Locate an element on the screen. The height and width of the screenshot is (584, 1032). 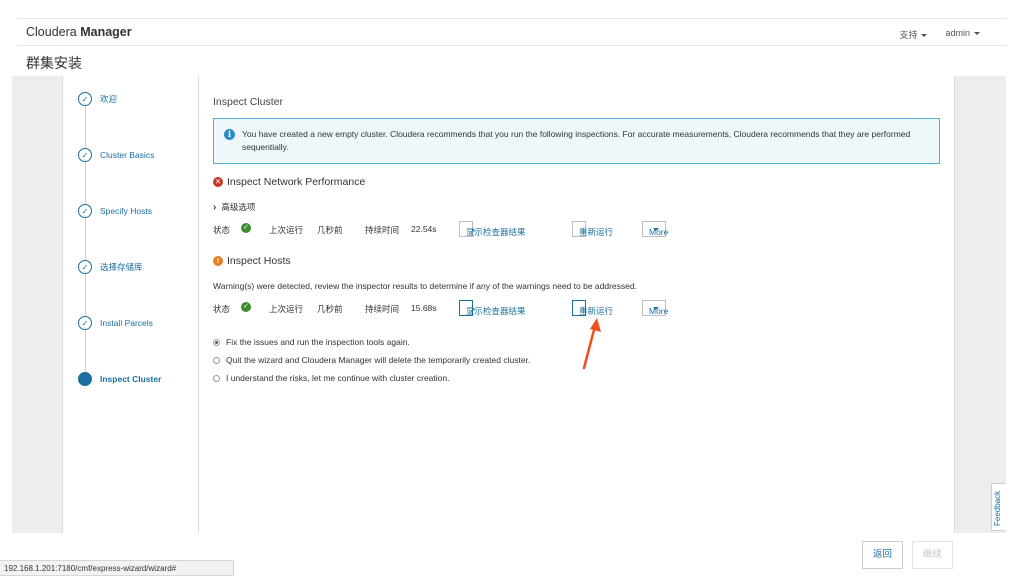
step-label: Specify Hosts is located at coordinates (126, 211).